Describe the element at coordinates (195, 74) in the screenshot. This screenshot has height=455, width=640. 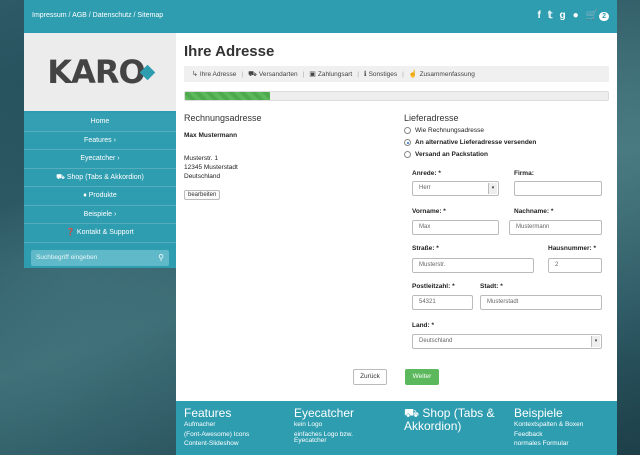
I see `road-icon: ↳` at that location.